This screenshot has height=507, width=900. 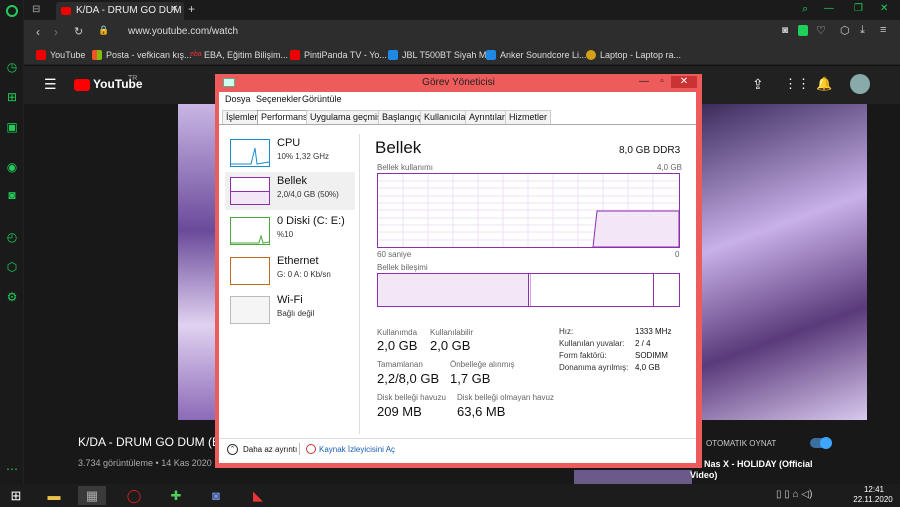 I want to click on gamepad-icon: ⊟, so click(x=36, y=9).